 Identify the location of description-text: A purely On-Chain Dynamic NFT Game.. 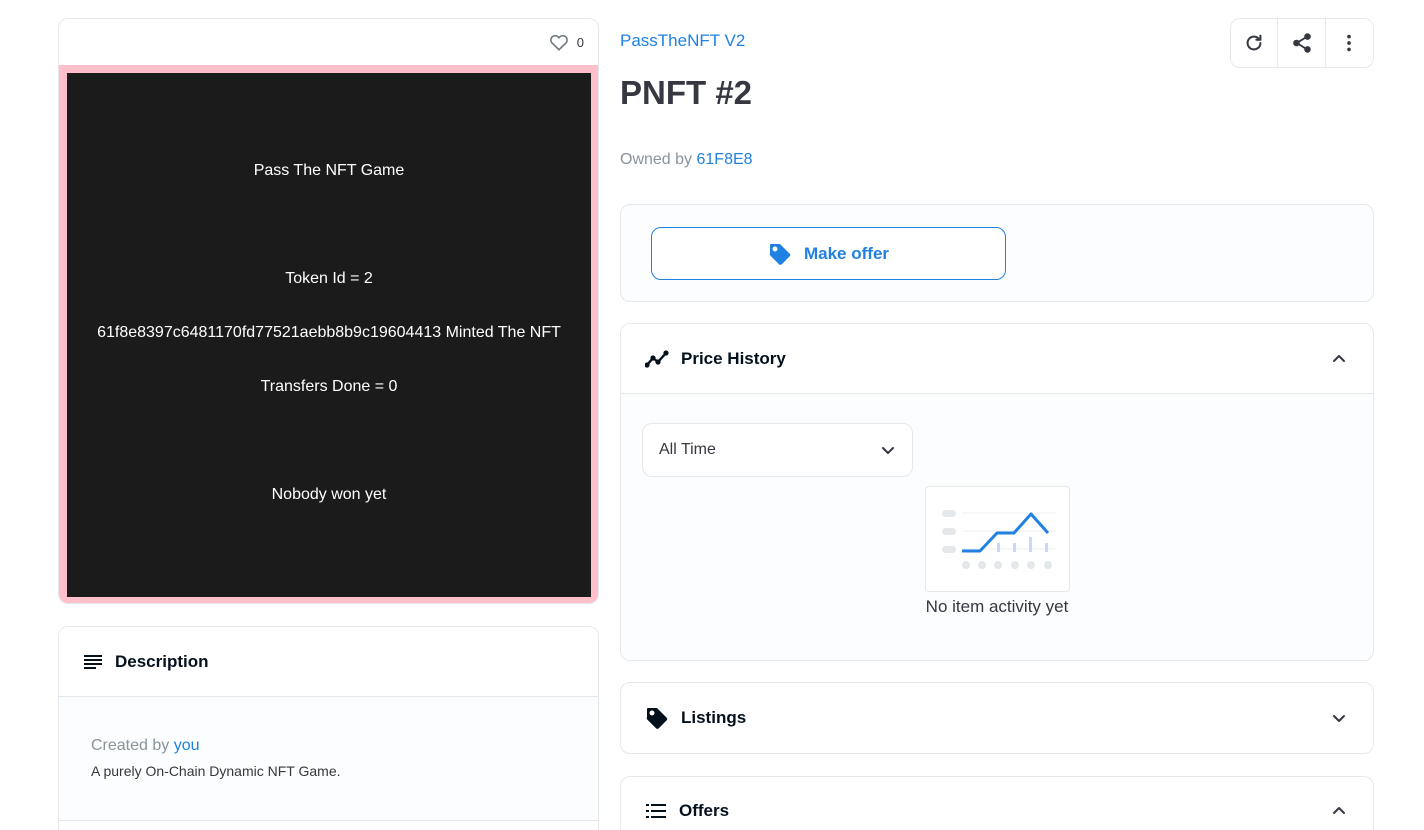
(216, 771).